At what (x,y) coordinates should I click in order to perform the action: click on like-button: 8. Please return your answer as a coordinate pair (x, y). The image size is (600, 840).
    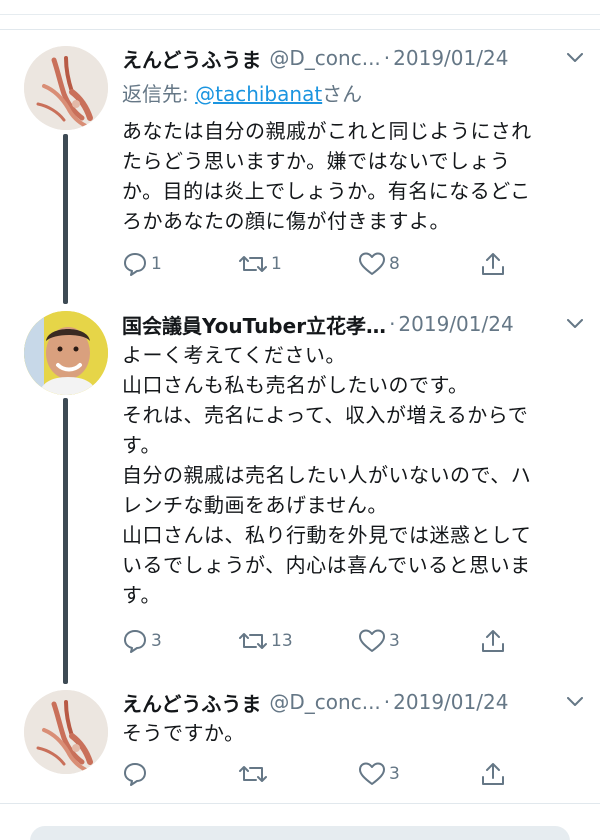
    Looking at the image, I should click on (379, 264).